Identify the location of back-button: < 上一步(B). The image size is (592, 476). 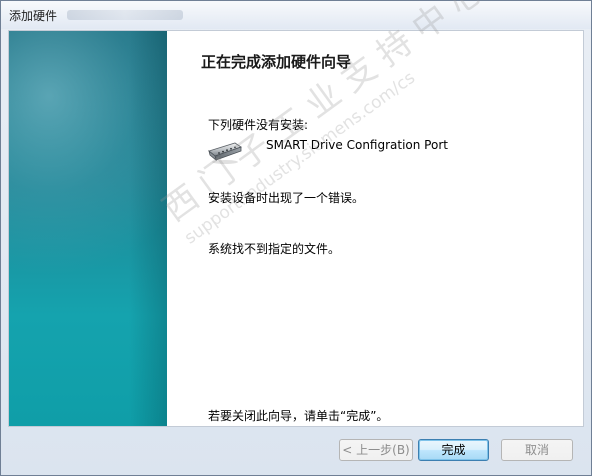
(376, 450).